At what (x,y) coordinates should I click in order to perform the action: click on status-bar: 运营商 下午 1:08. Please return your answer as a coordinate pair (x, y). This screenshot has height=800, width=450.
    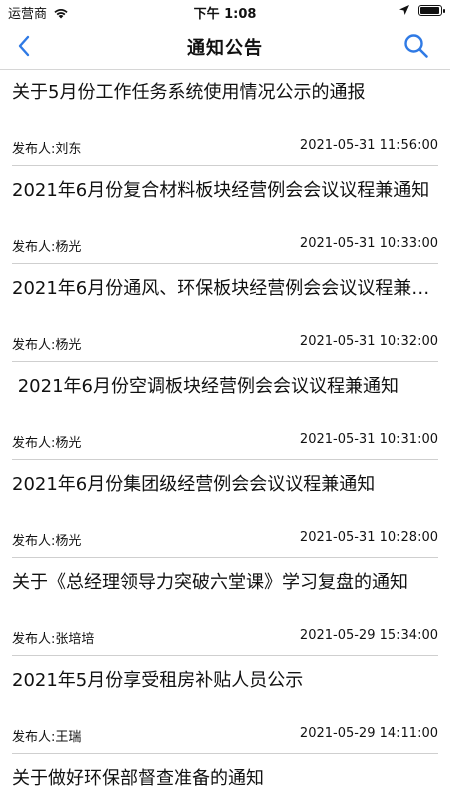
    Looking at the image, I should click on (225, 11).